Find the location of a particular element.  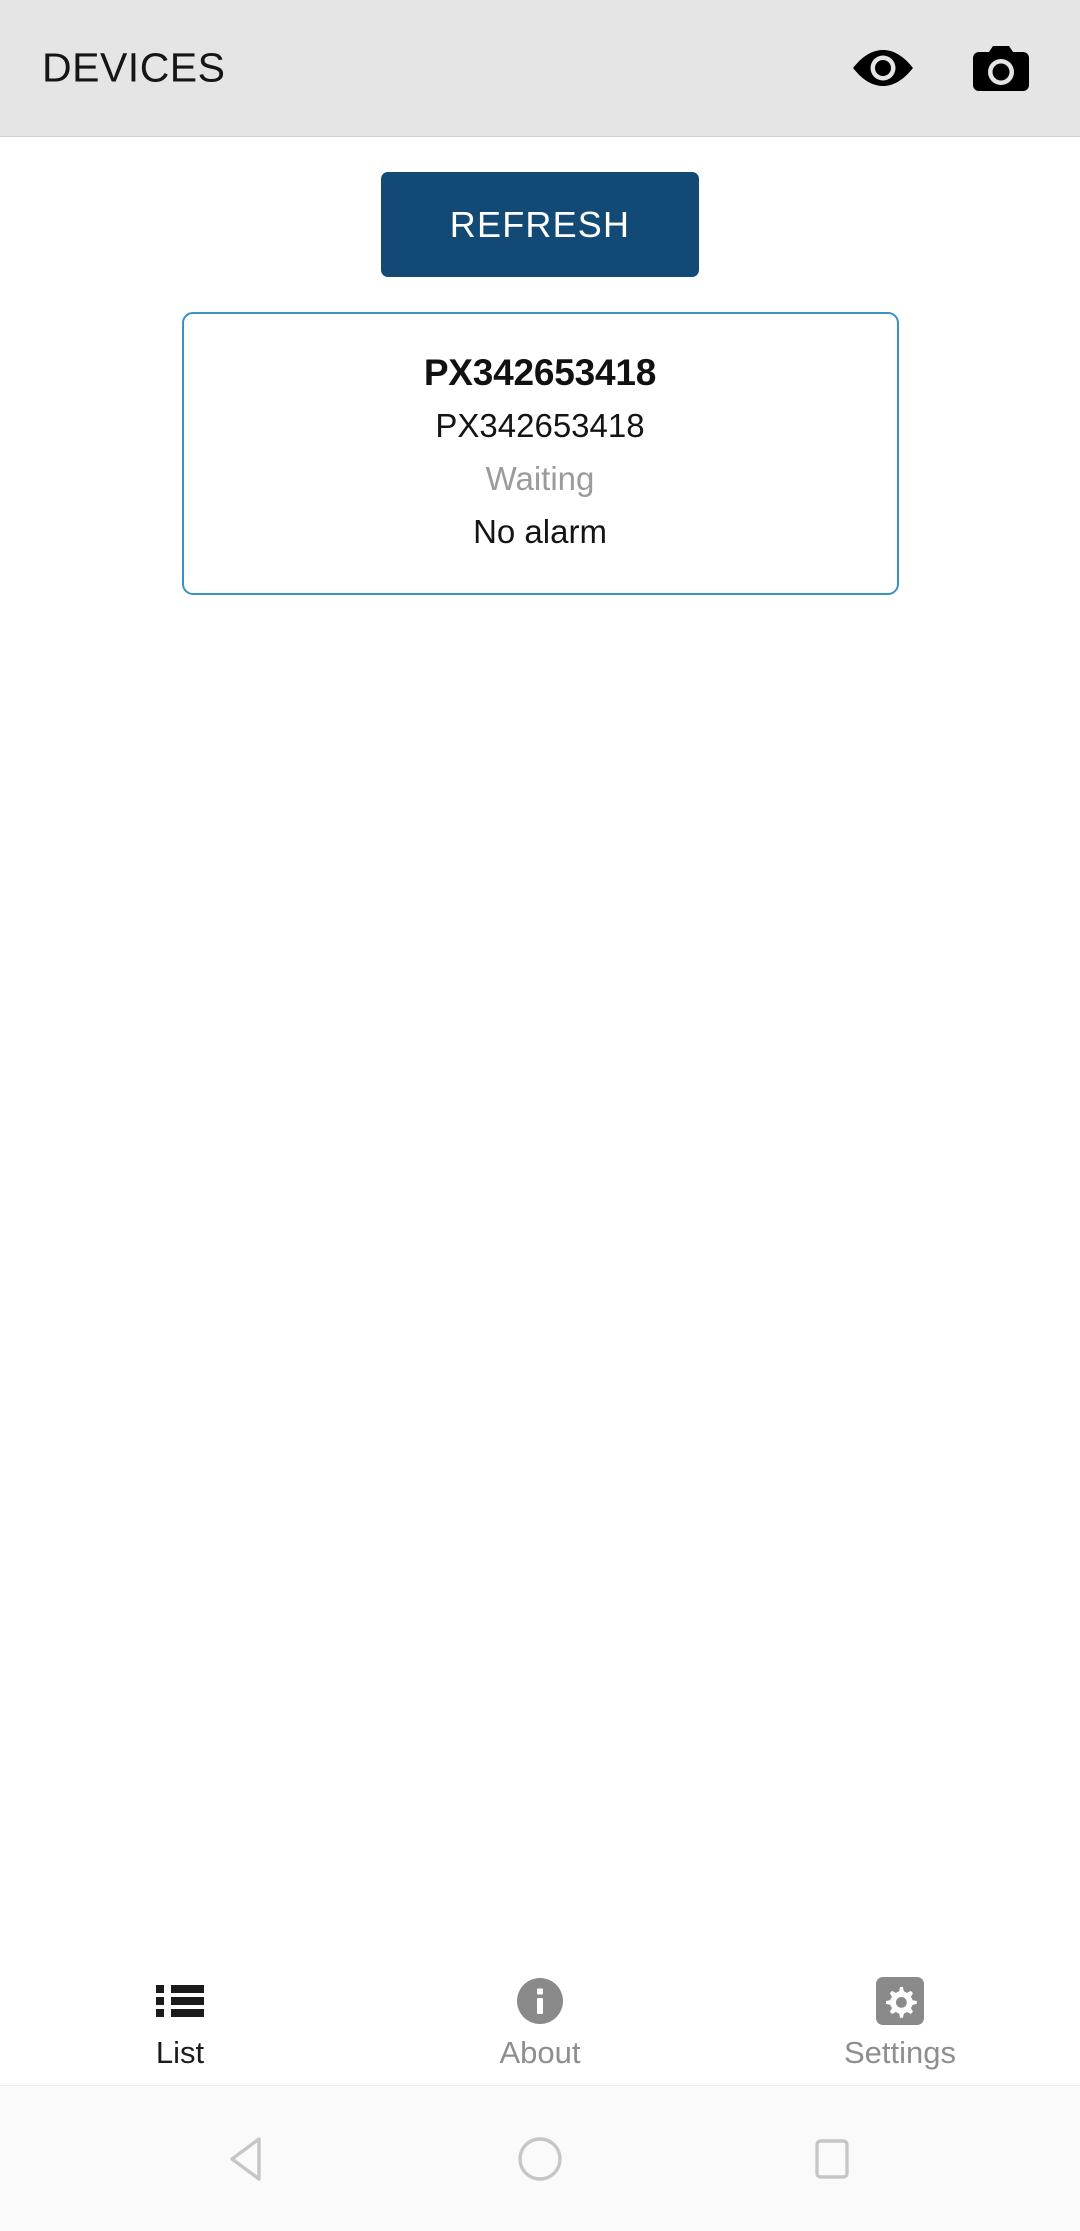

recents-button is located at coordinates (832, 2159).